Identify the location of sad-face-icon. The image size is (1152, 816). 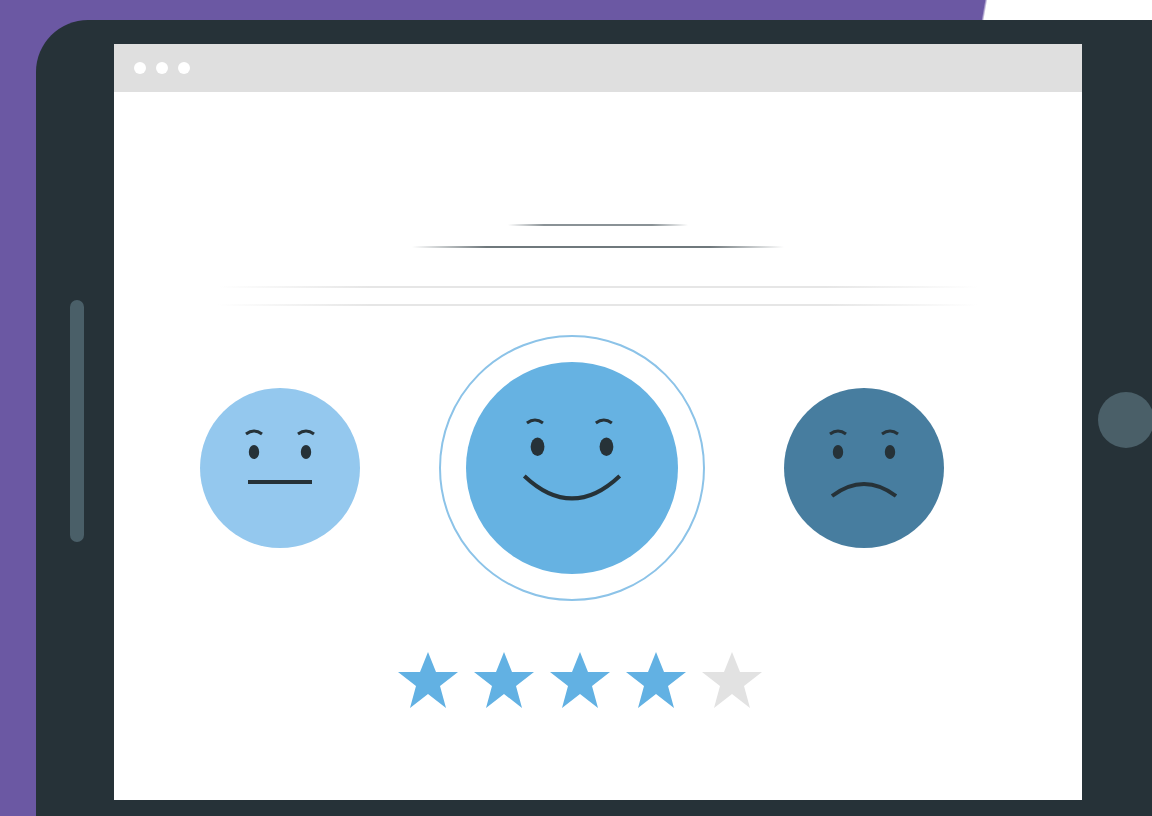
(864, 468).